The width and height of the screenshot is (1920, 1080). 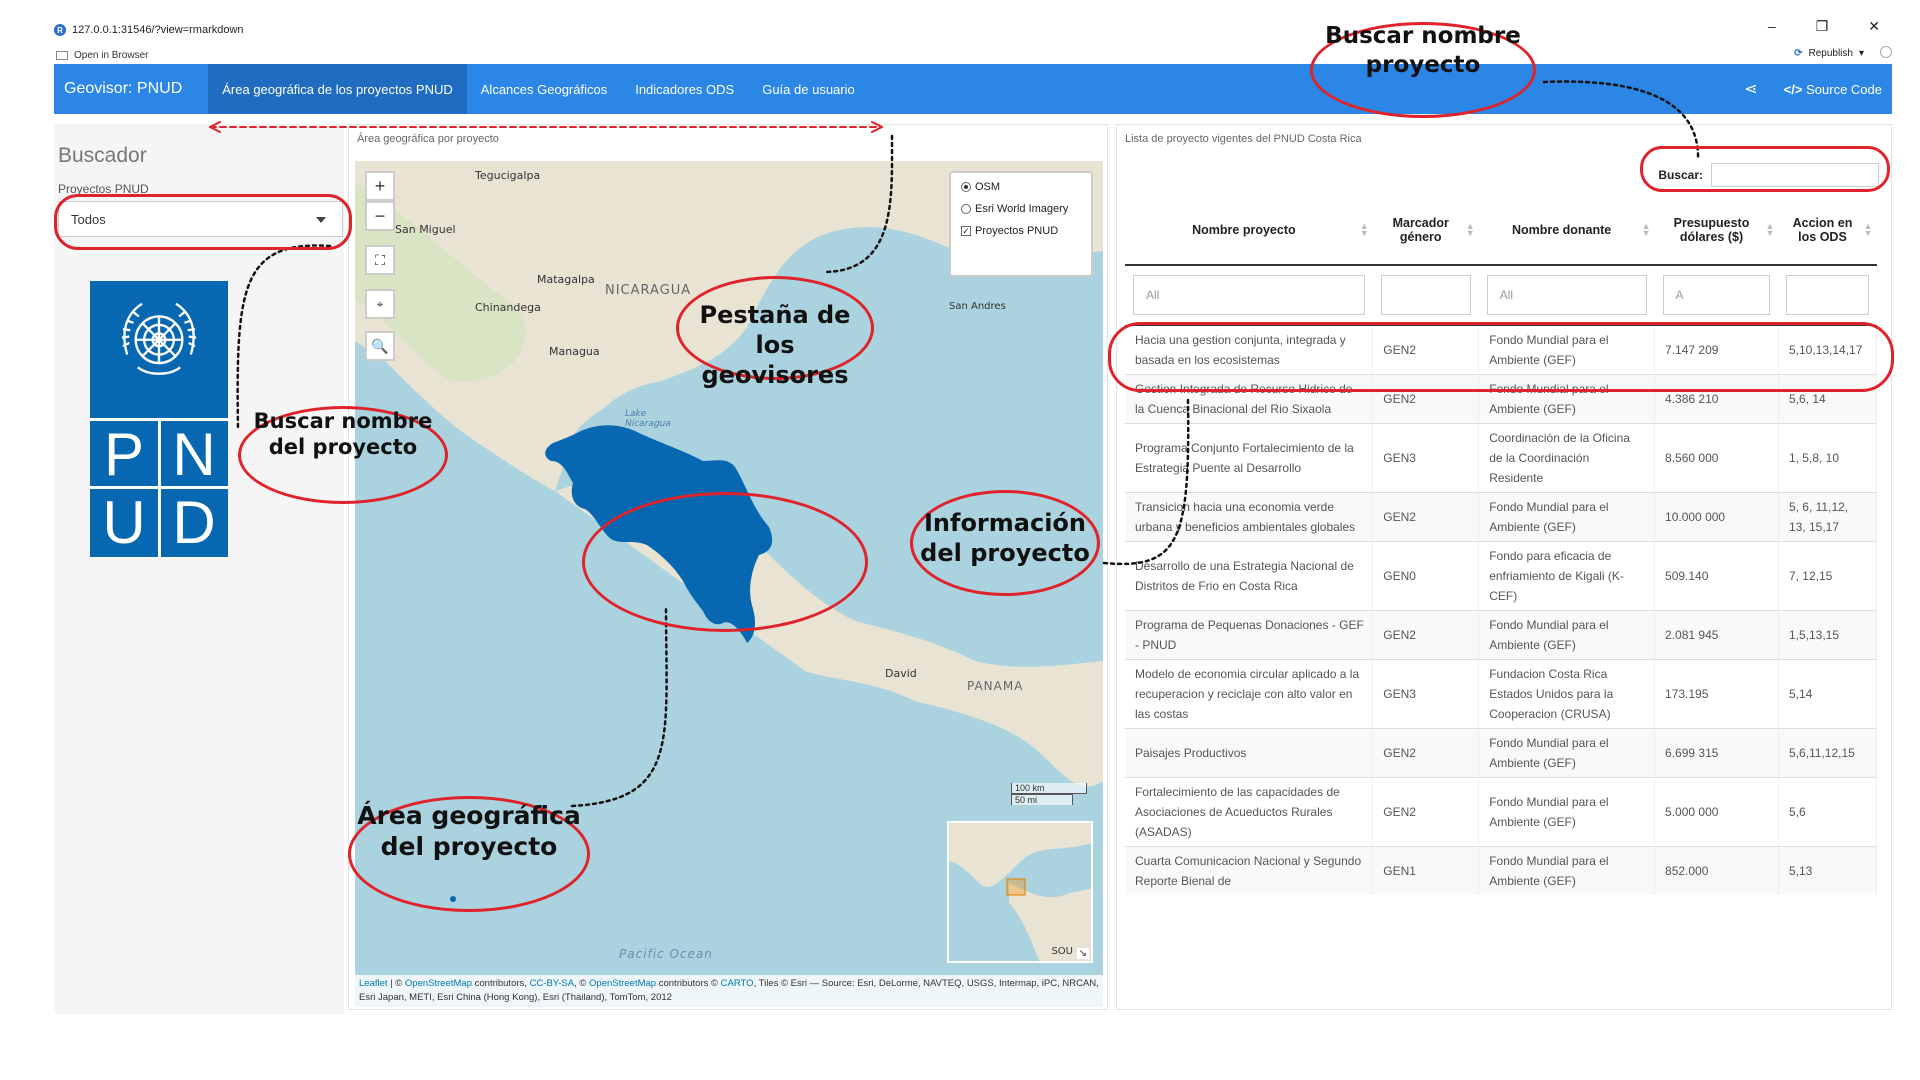 I want to click on place-label: Pacific Ocean, so click(x=666, y=954).